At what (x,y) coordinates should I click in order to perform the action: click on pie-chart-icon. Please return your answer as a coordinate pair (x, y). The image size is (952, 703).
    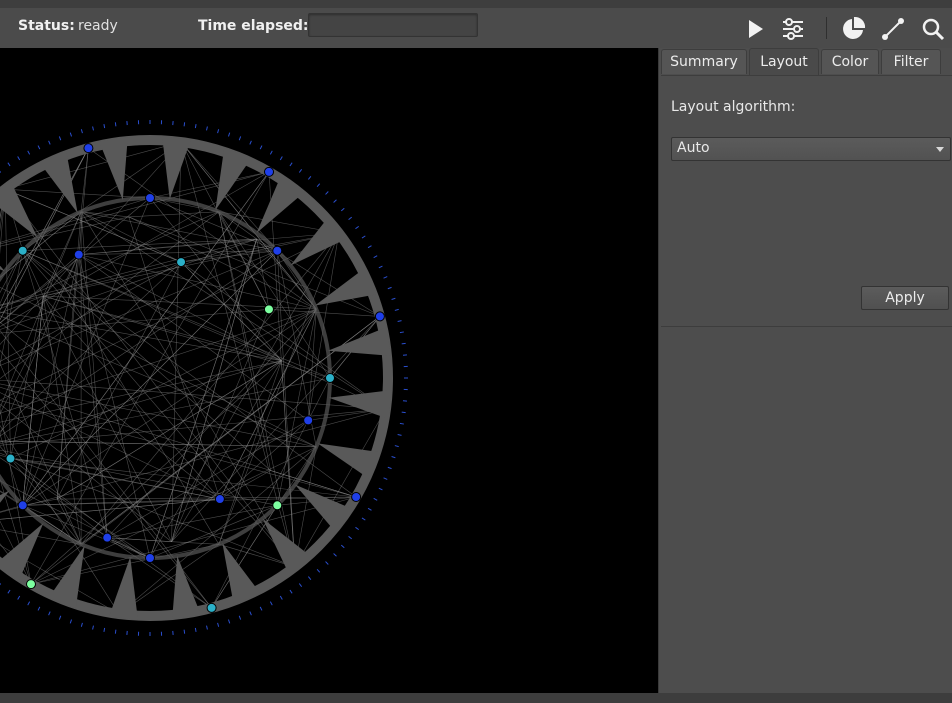
    Looking at the image, I should click on (853, 29).